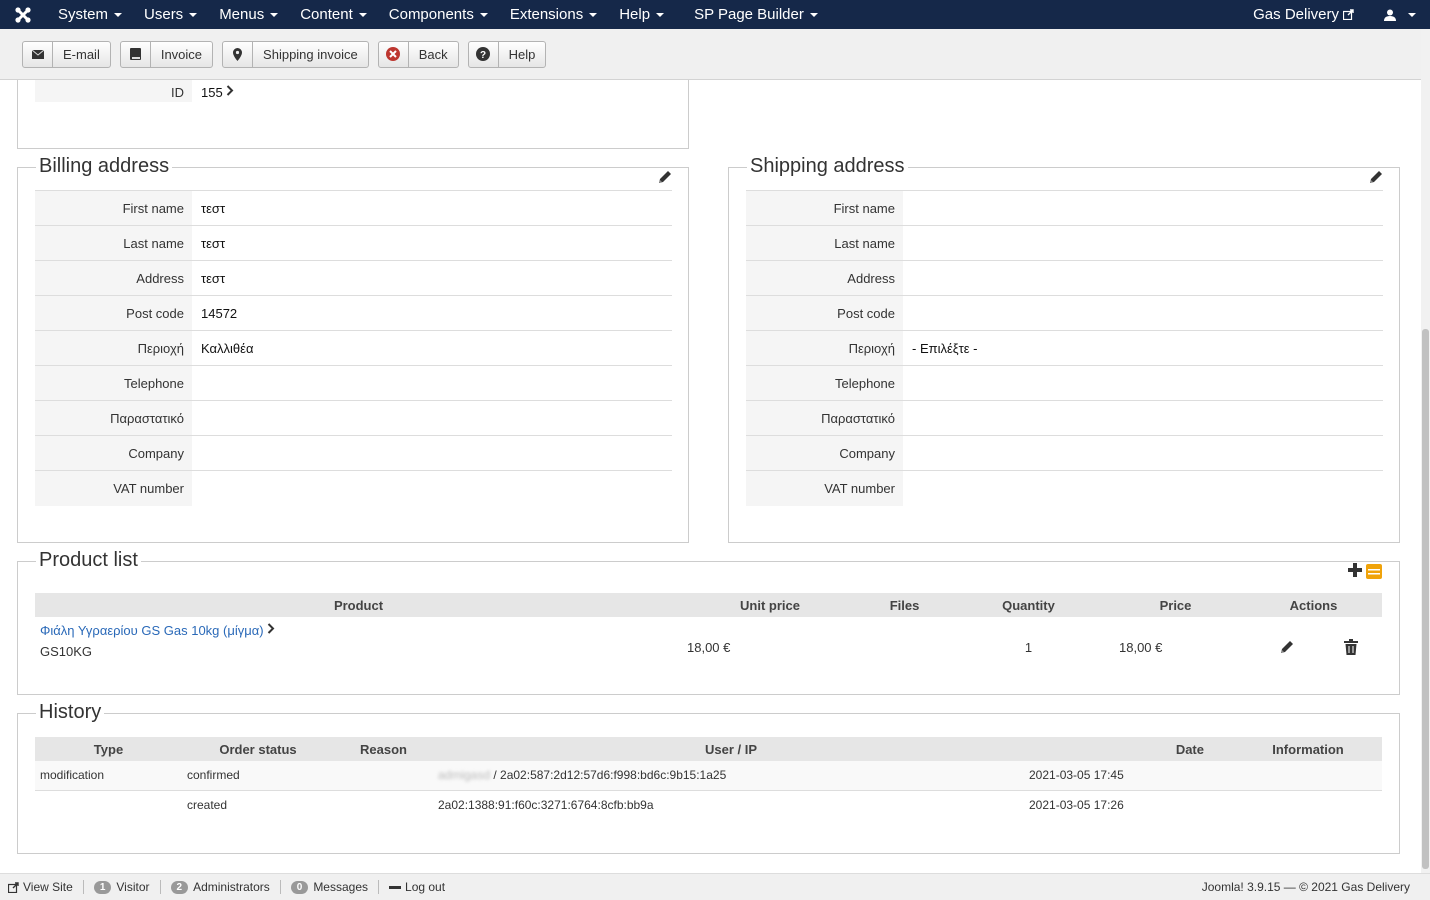  Describe the element at coordinates (166, 54) in the screenshot. I see `invoice-button: Invoice` at that location.